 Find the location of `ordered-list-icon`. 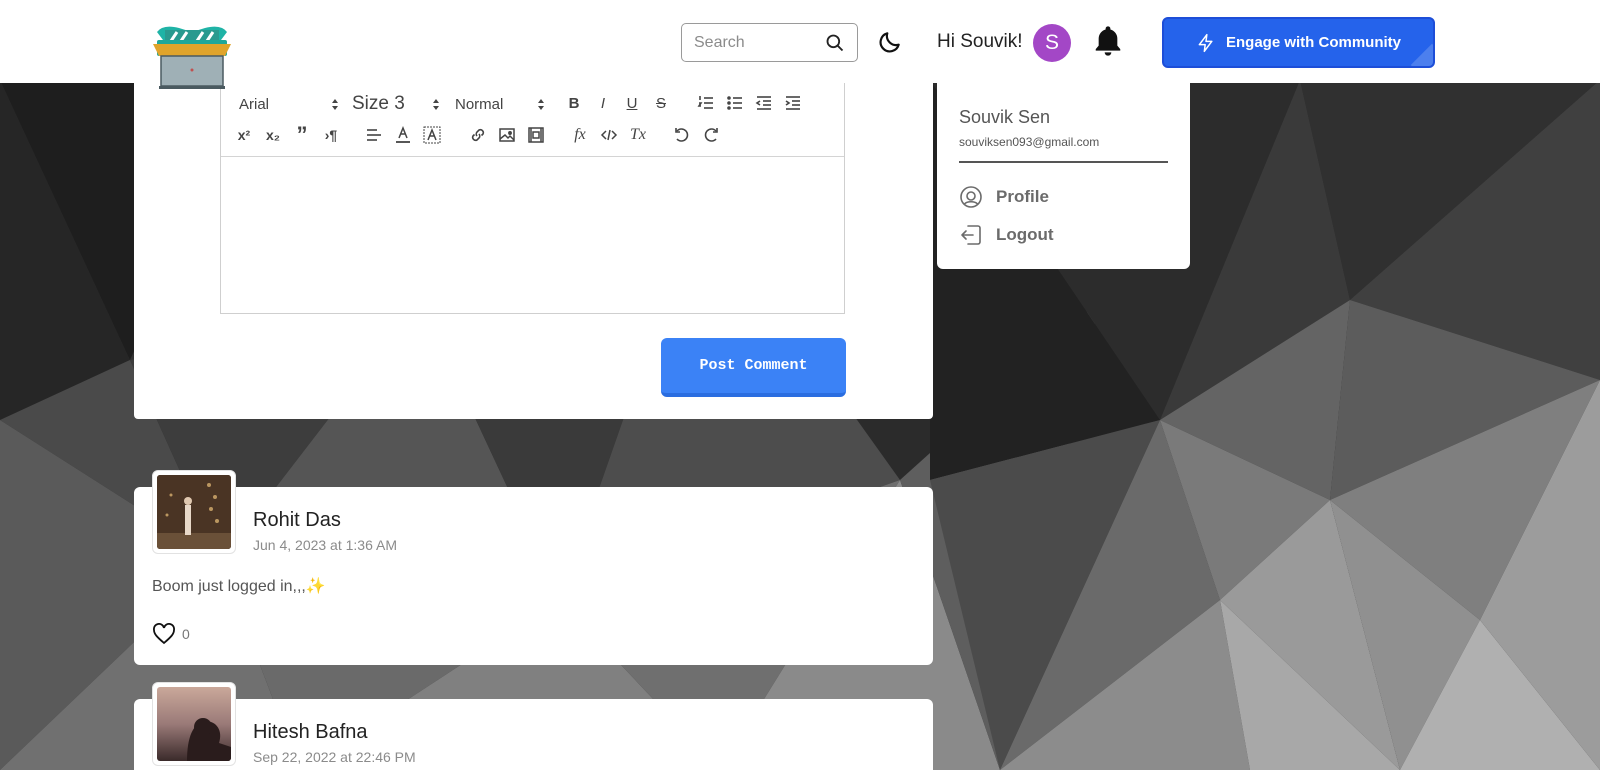

ordered-list-icon is located at coordinates (706, 103).